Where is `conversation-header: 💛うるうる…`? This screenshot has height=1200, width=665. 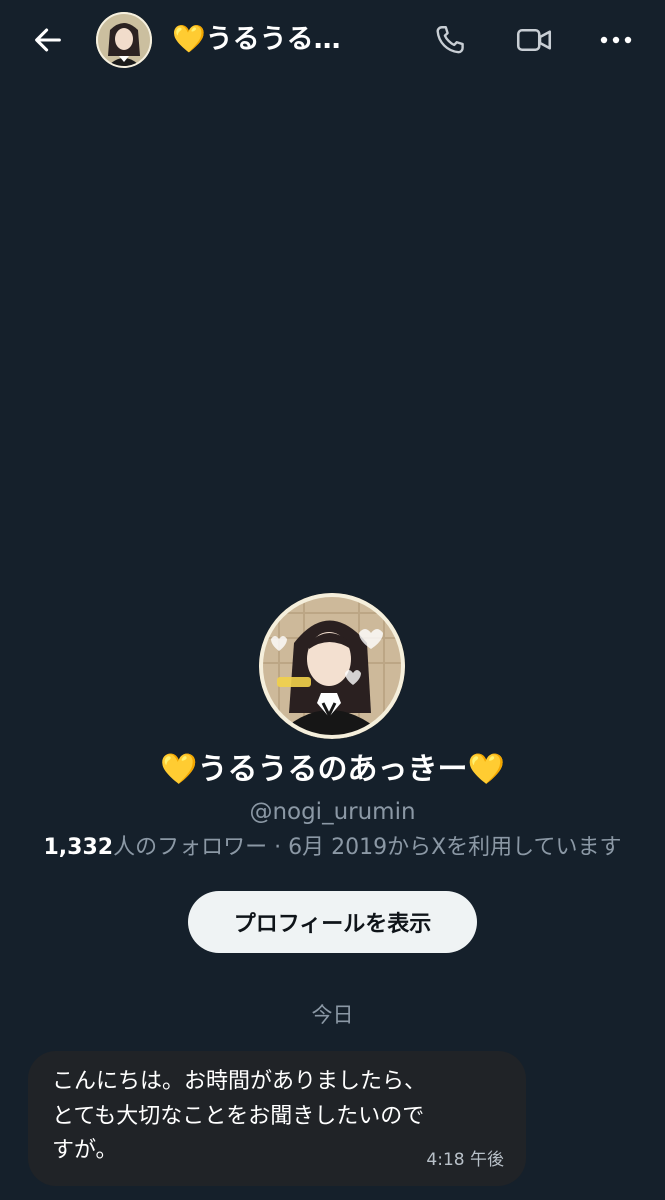 conversation-header: 💛うるうる… is located at coordinates (332, 40).